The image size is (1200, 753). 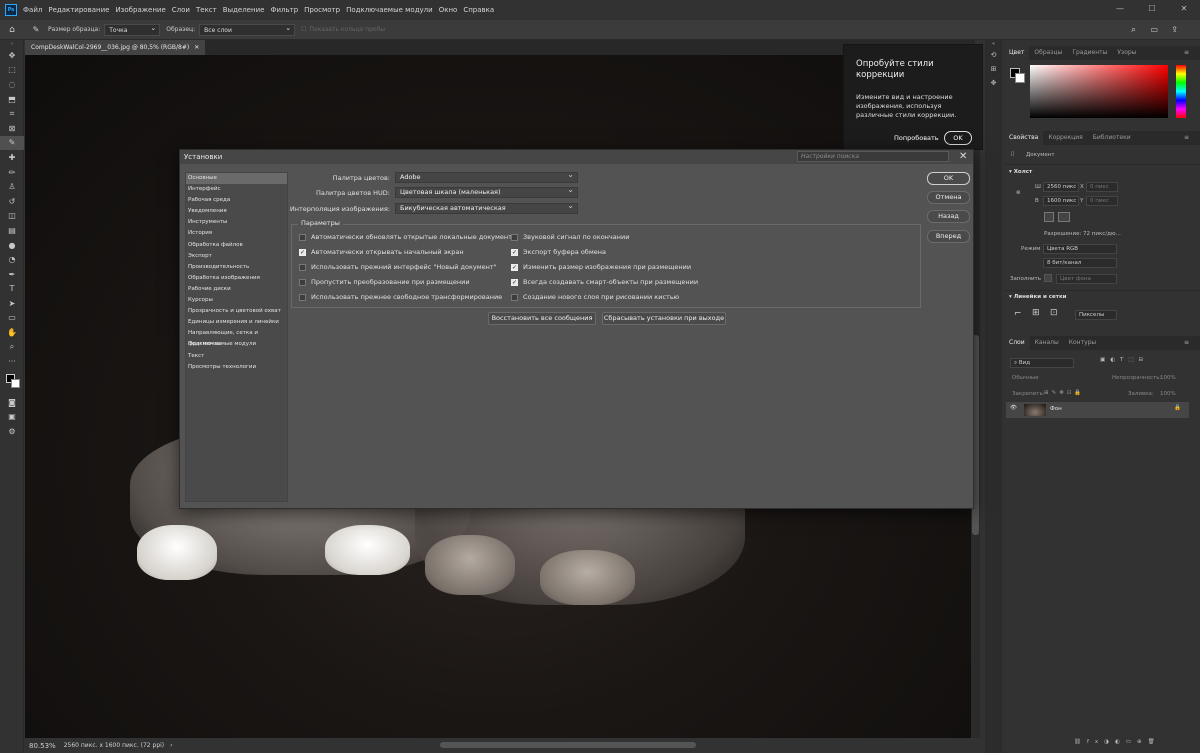 What do you see at coordinates (993, 55) in the screenshot?
I see `history-panel-icon: ⟲` at bounding box center [993, 55].